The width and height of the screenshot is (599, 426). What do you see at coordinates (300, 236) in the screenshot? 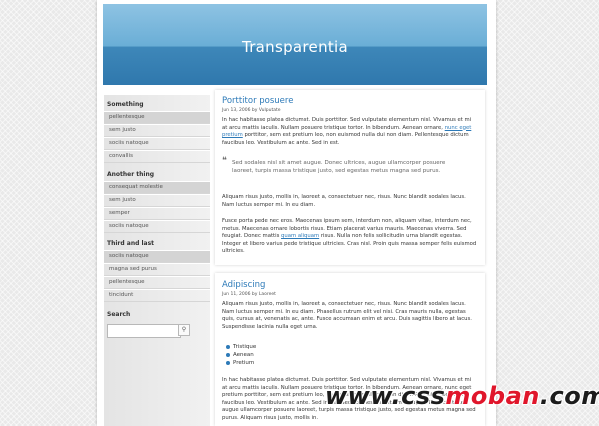
I see `inline-link: quam aliquam` at bounding box center [300, 236].